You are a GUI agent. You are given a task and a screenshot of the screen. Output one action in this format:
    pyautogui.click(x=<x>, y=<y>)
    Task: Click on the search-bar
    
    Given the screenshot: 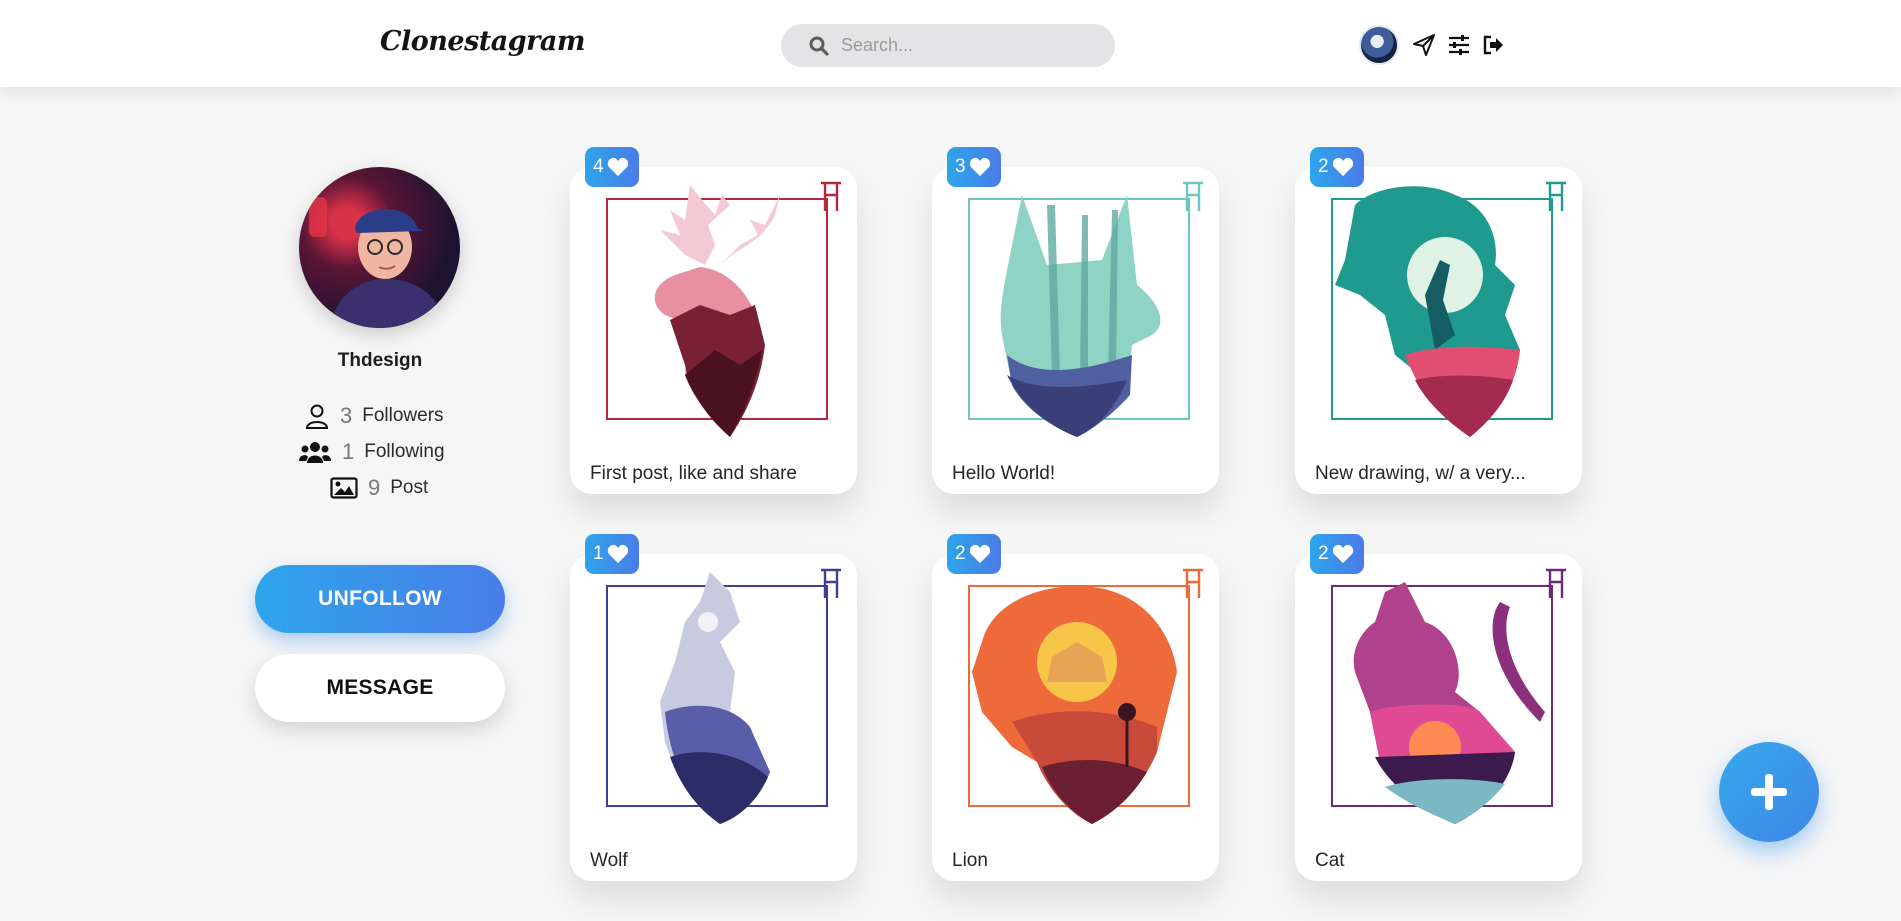 What is the action you would take?
    pyautogui.click(x=948, y=45)
    